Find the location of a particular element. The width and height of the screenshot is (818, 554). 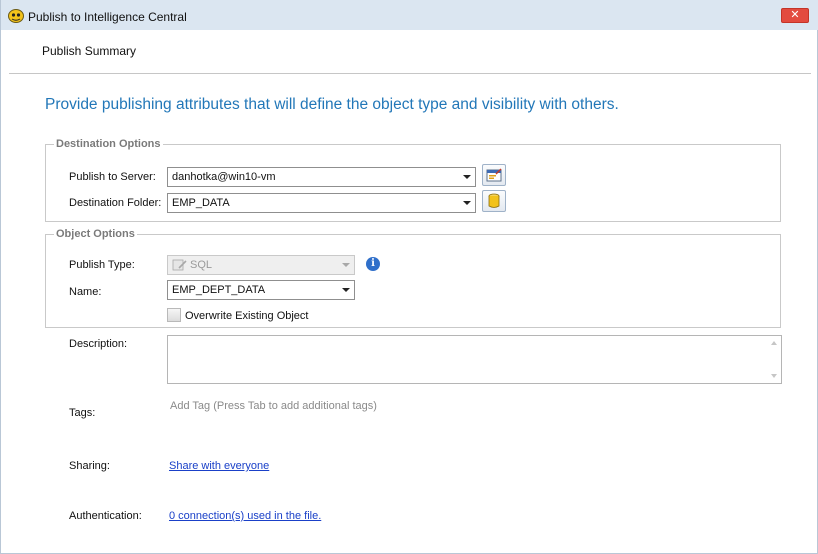

publish-type-value: SQL is located at coordinates (201, 265).